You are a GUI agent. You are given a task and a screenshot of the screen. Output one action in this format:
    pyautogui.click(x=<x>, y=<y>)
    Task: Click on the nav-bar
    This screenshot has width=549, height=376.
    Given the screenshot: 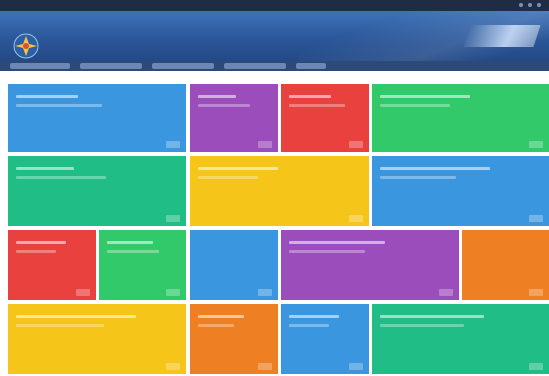 What is the action you would take?
    pyautogui.click(x=274, y=66)
    